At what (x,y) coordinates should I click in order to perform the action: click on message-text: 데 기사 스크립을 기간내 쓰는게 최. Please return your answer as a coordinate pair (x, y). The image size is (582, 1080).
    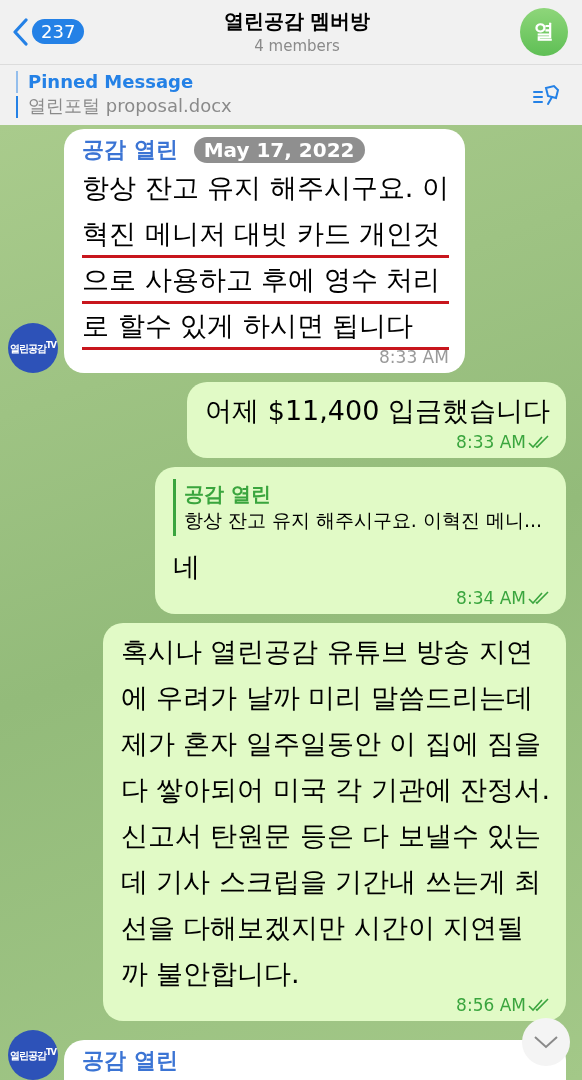
    Looking at the image, I should click on (331, 882).